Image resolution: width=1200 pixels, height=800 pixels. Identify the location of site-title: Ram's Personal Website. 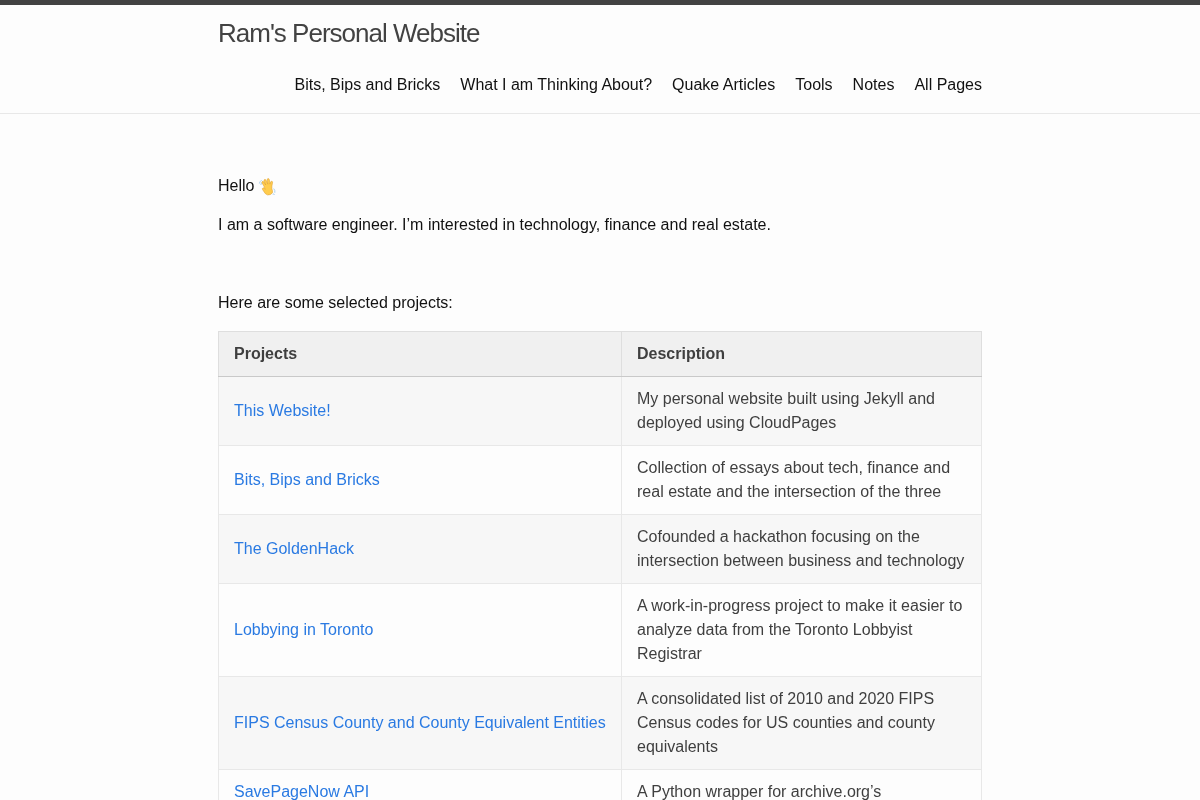
(349, 33).